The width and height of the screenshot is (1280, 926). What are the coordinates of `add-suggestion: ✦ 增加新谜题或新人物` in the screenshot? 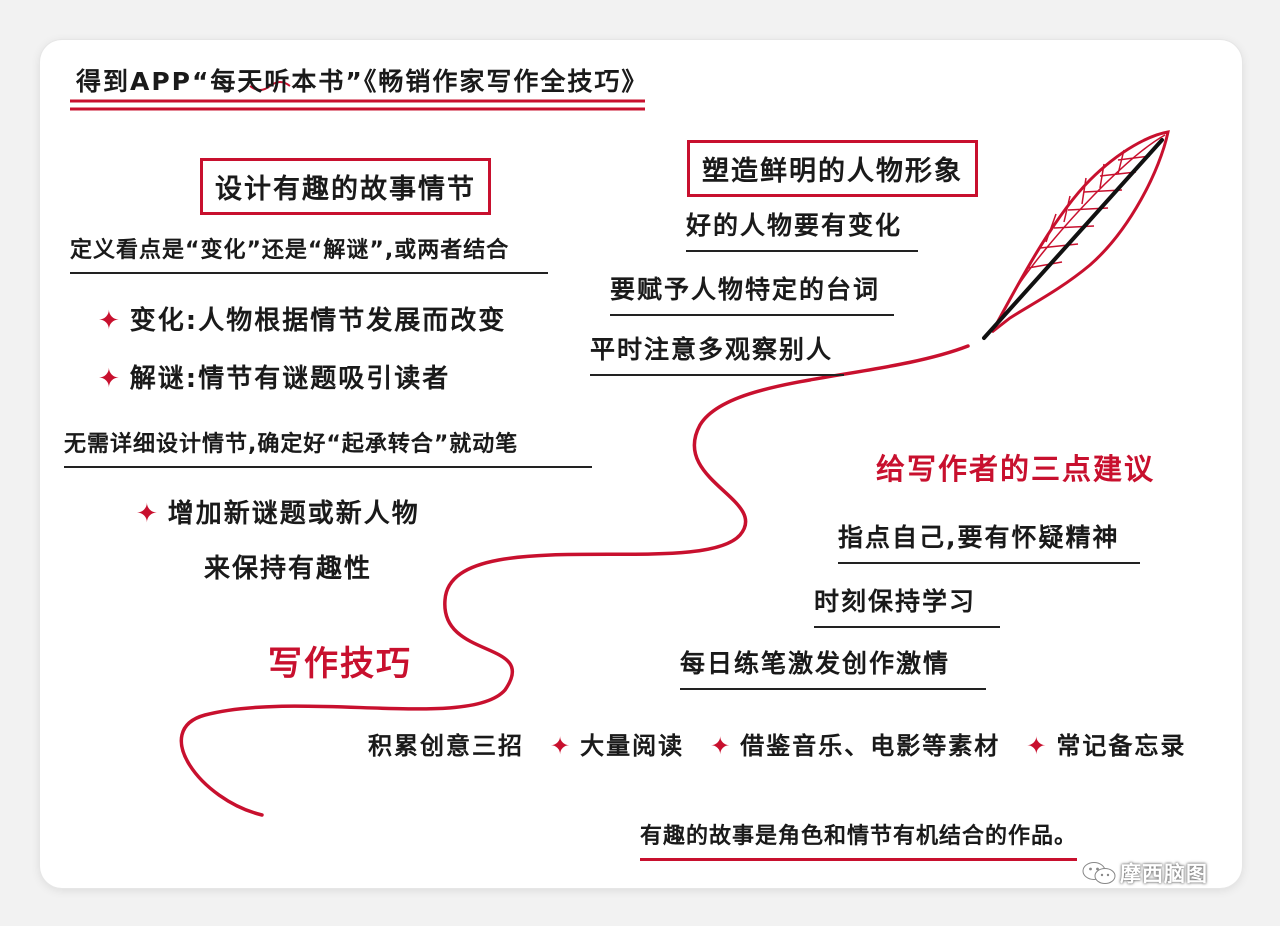 It's located at (278, 511).